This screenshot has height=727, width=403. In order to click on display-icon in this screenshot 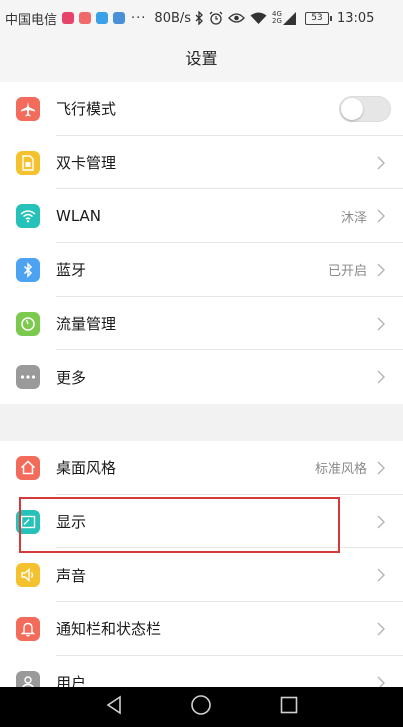, I will do `click(28, 521)`.